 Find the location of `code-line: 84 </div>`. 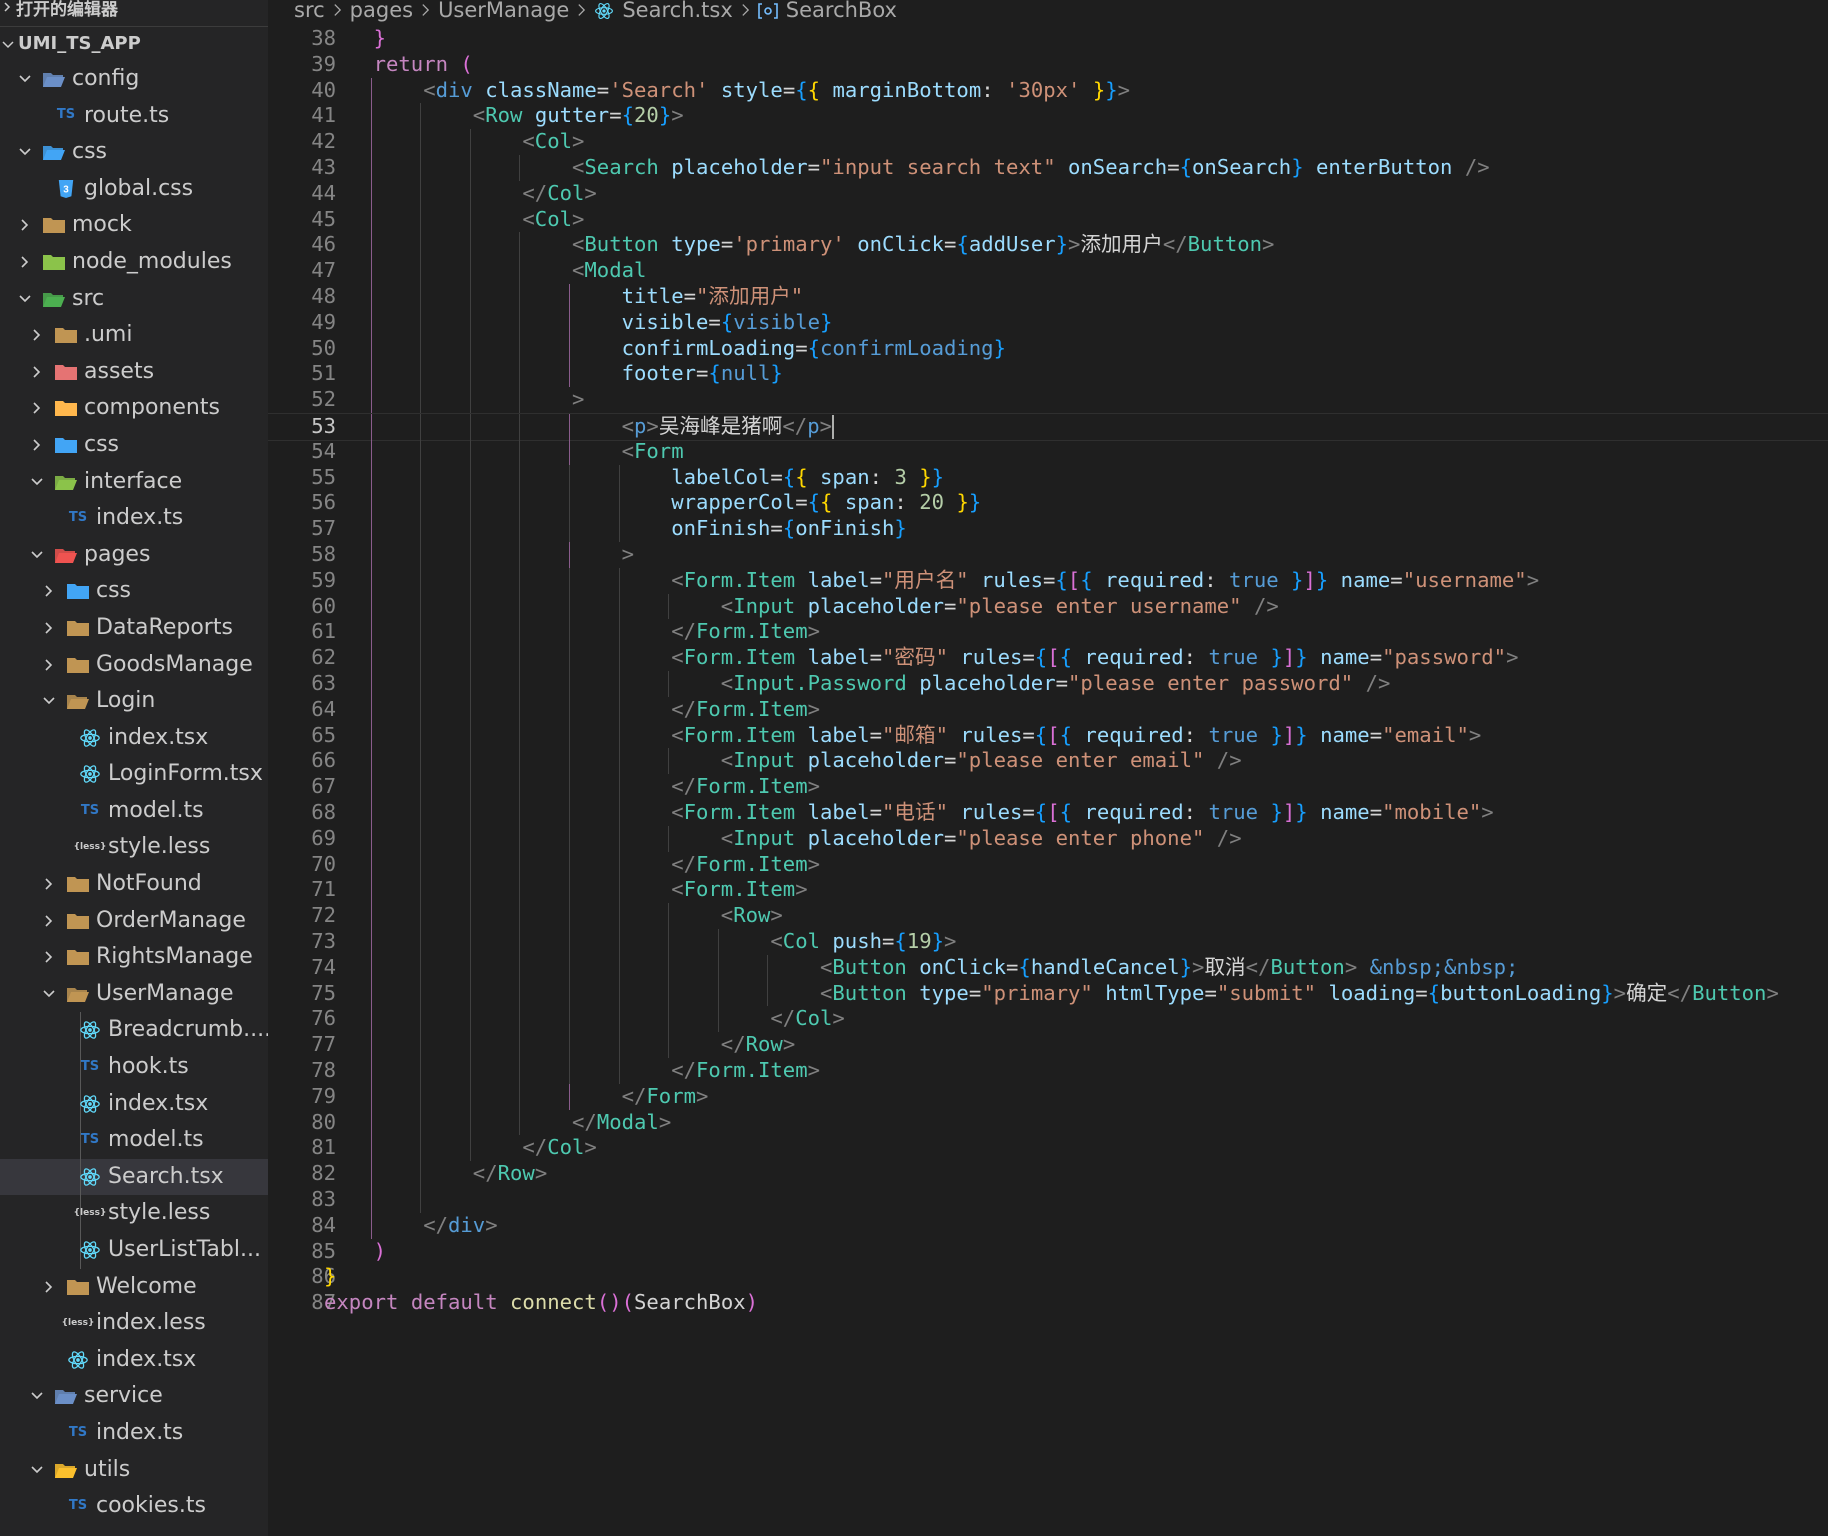

code-line: 84 </div> is located at coordinates (1048, 1225).